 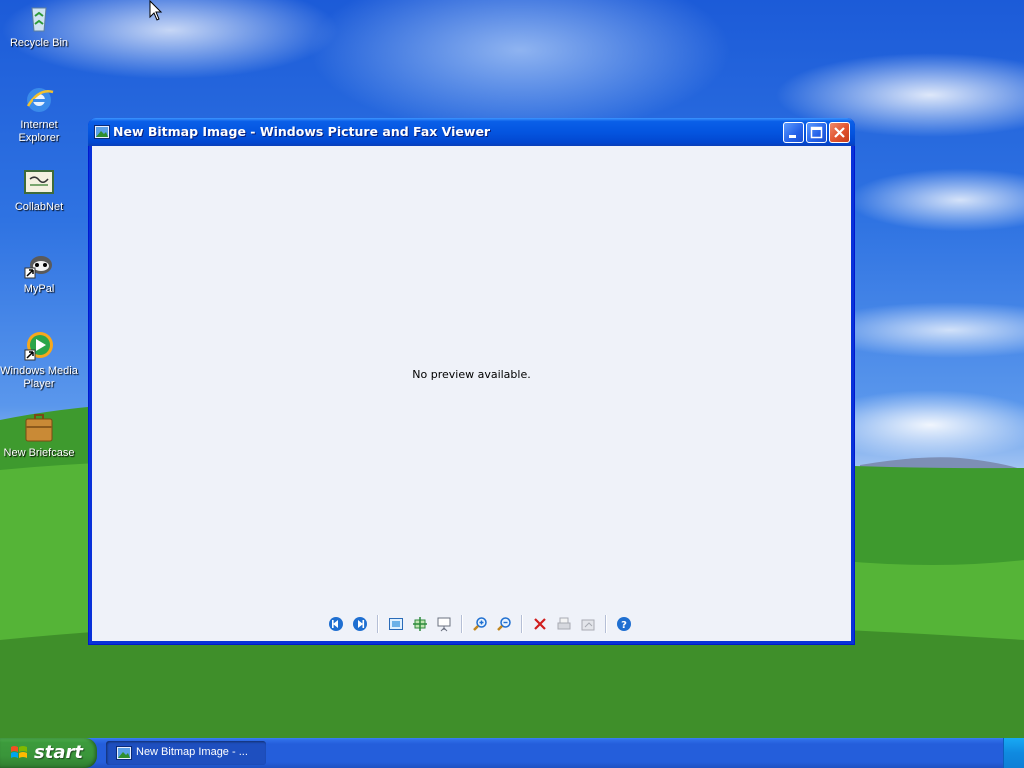 I want to click on copy-to-icon, so click(x=588, y=625).